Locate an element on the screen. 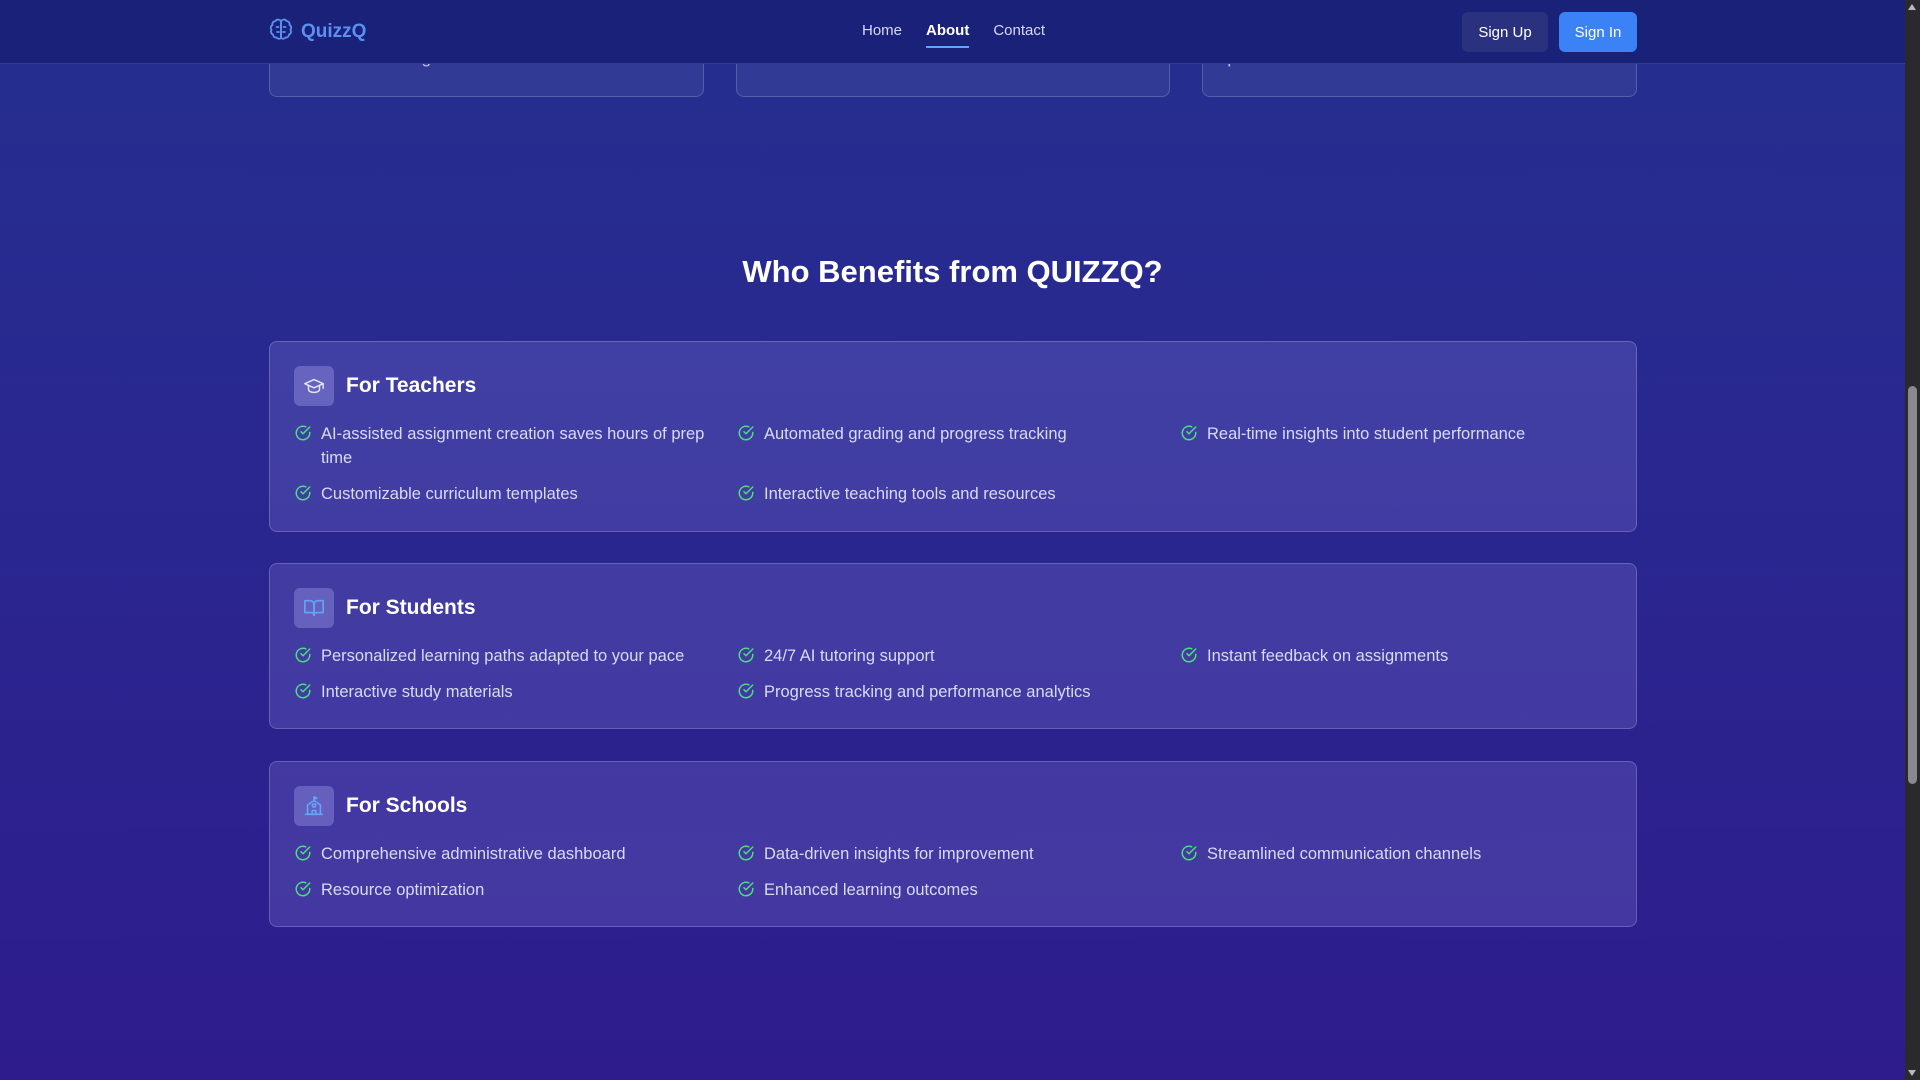 The width and height of the screenshot is (1920, 1080). brand-name: QuizzQ is located at coordinates (334, 31).